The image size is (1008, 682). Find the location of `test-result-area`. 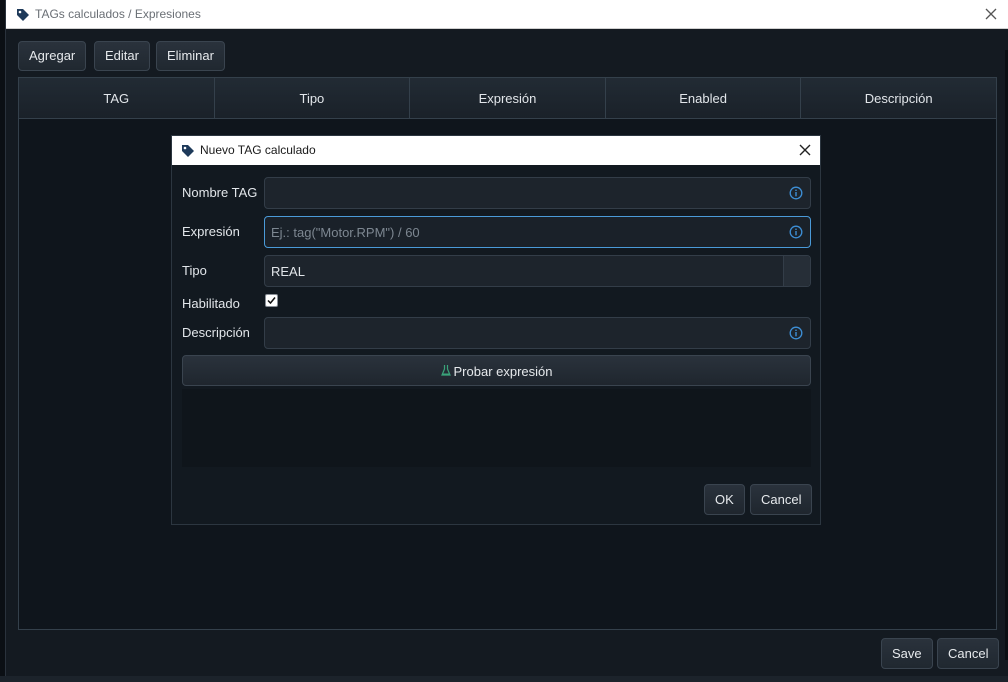

test-result-area is located at coordinates (496, 428).